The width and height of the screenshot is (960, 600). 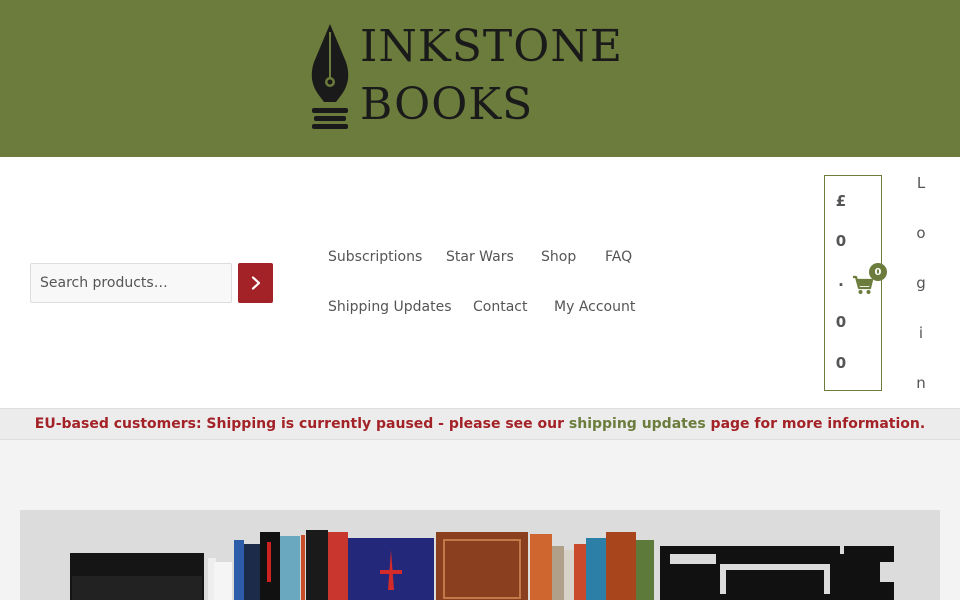 What do you see at coordinates (921, 283) in the screenshot?
I see `login-link-char: g` at bounding box center [921, 283].